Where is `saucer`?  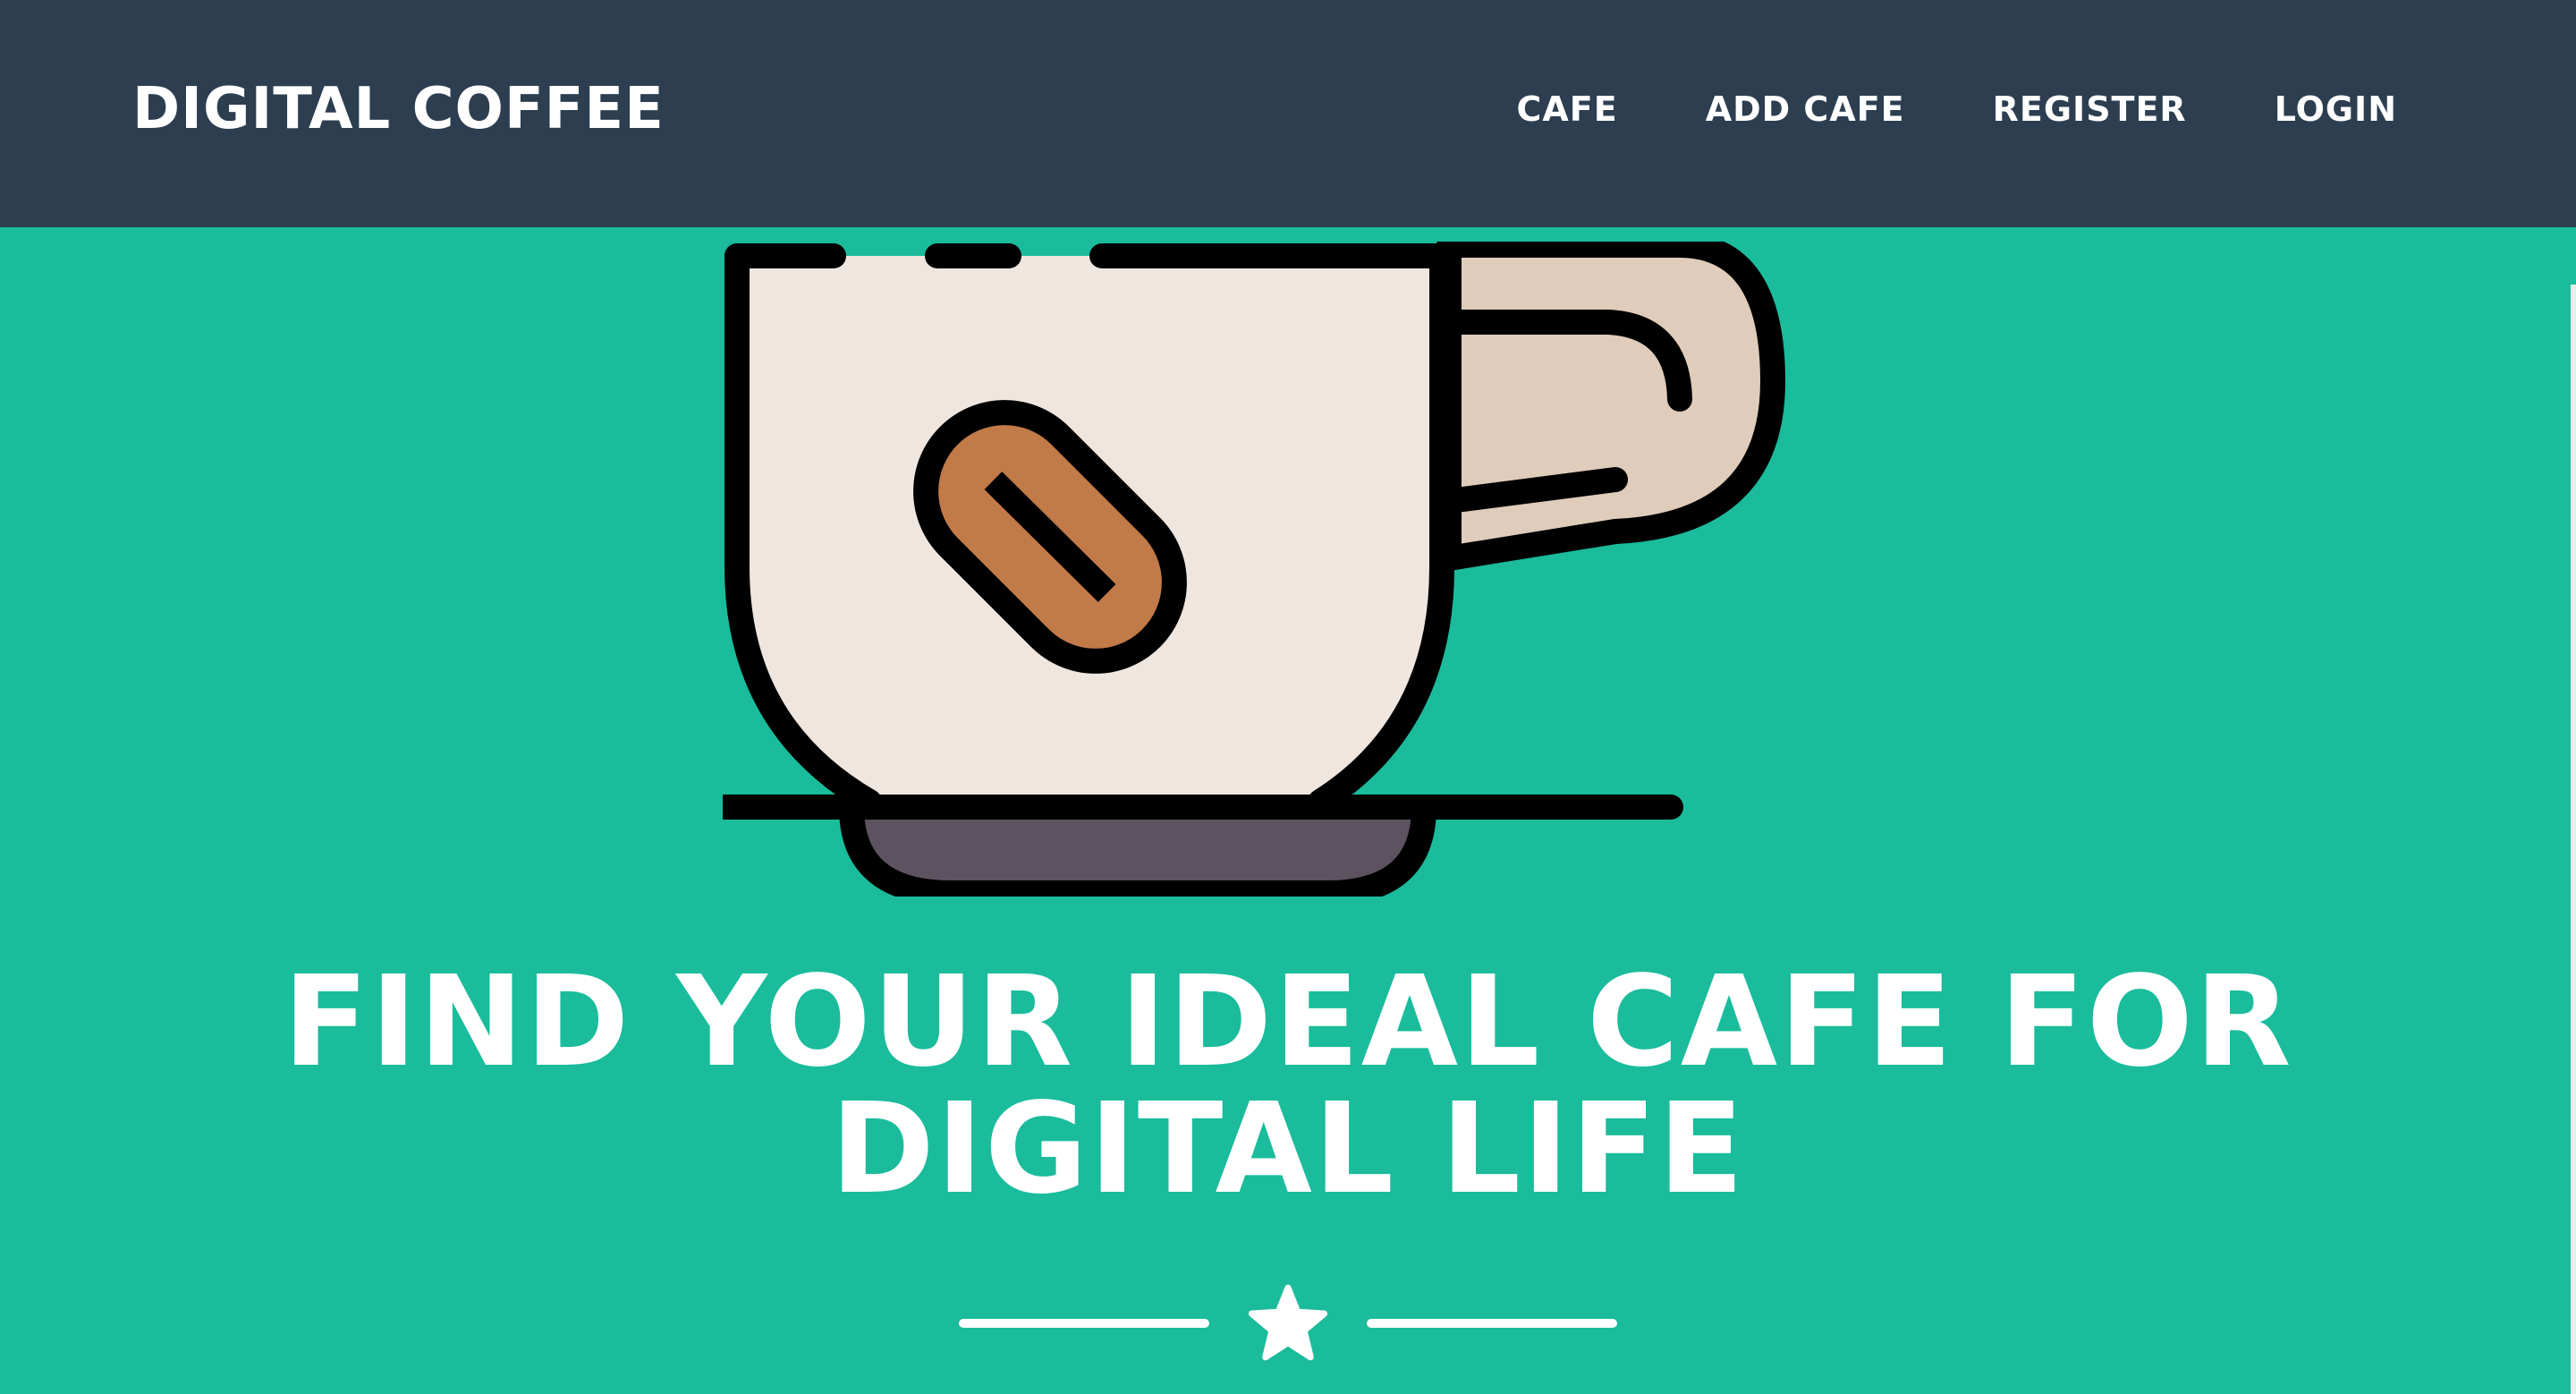
saucer is located at coordinates (1137, 846).